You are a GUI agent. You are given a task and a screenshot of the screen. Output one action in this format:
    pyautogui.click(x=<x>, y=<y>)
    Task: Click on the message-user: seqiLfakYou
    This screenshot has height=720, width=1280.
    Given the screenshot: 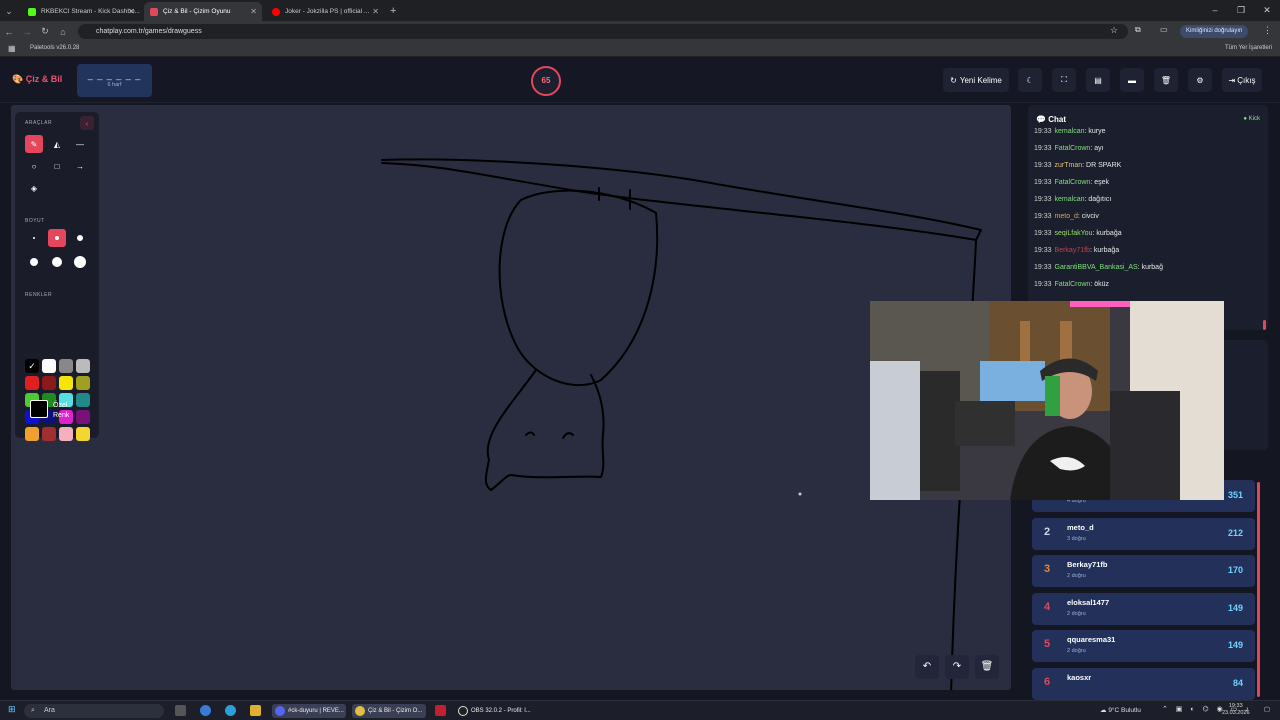 What is the action you would take?
    pyautogui.click(x=1074, y=233)
    